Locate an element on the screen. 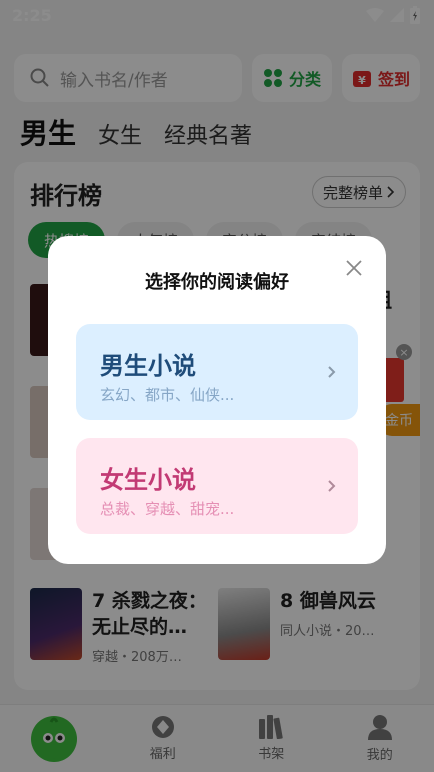 The width and height of the screenshot is (434, 772). dialog-title: 选择你的阅读偏好 is located at coordinates (217, 282).